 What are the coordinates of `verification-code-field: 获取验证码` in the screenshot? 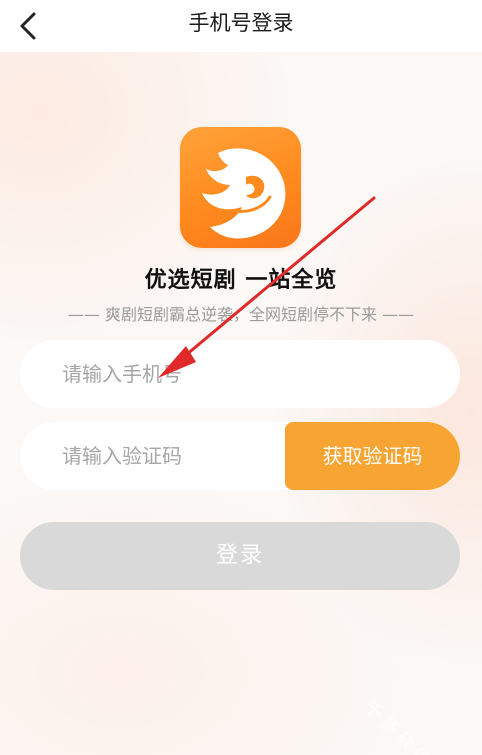 It's located at (240, 456).